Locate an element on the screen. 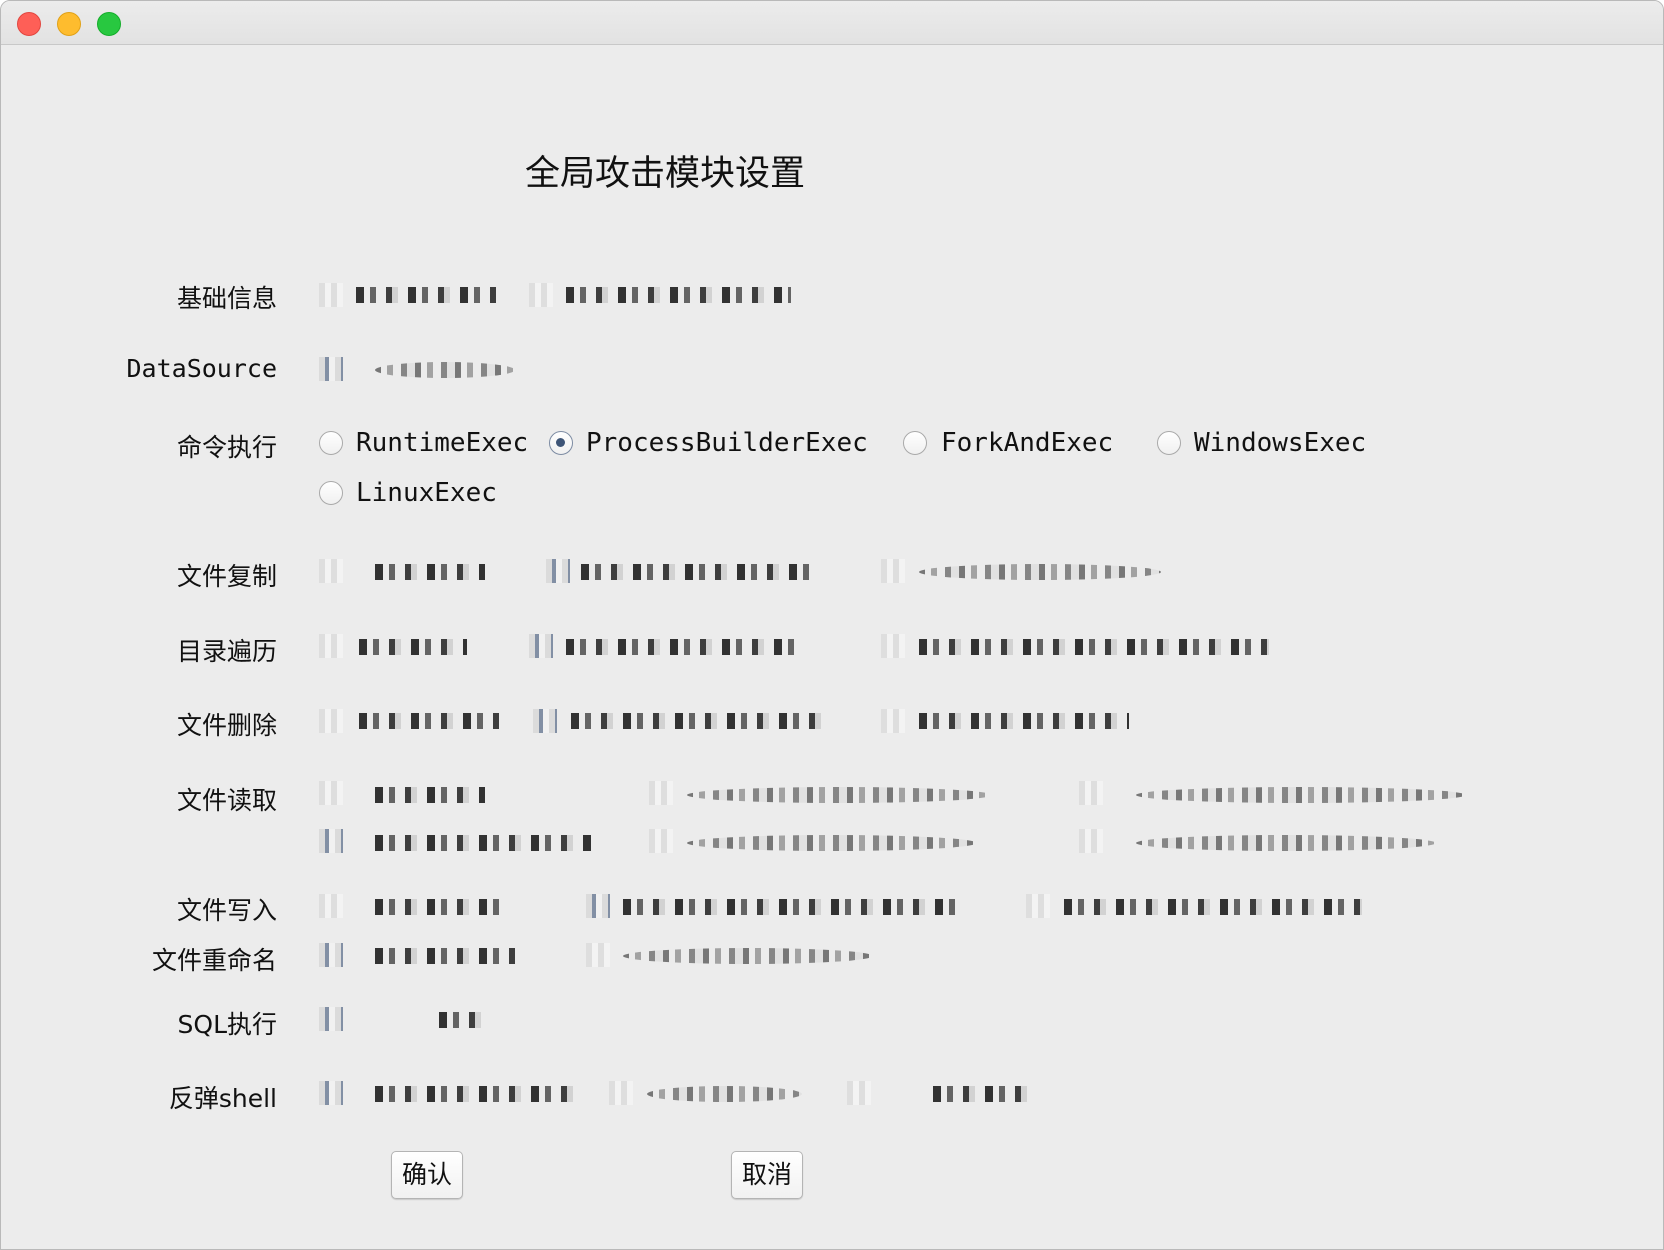 The width and height of the screenshot is (1664, 1250). file-delete-option-1-obscured is located at coordinates (429, 721).